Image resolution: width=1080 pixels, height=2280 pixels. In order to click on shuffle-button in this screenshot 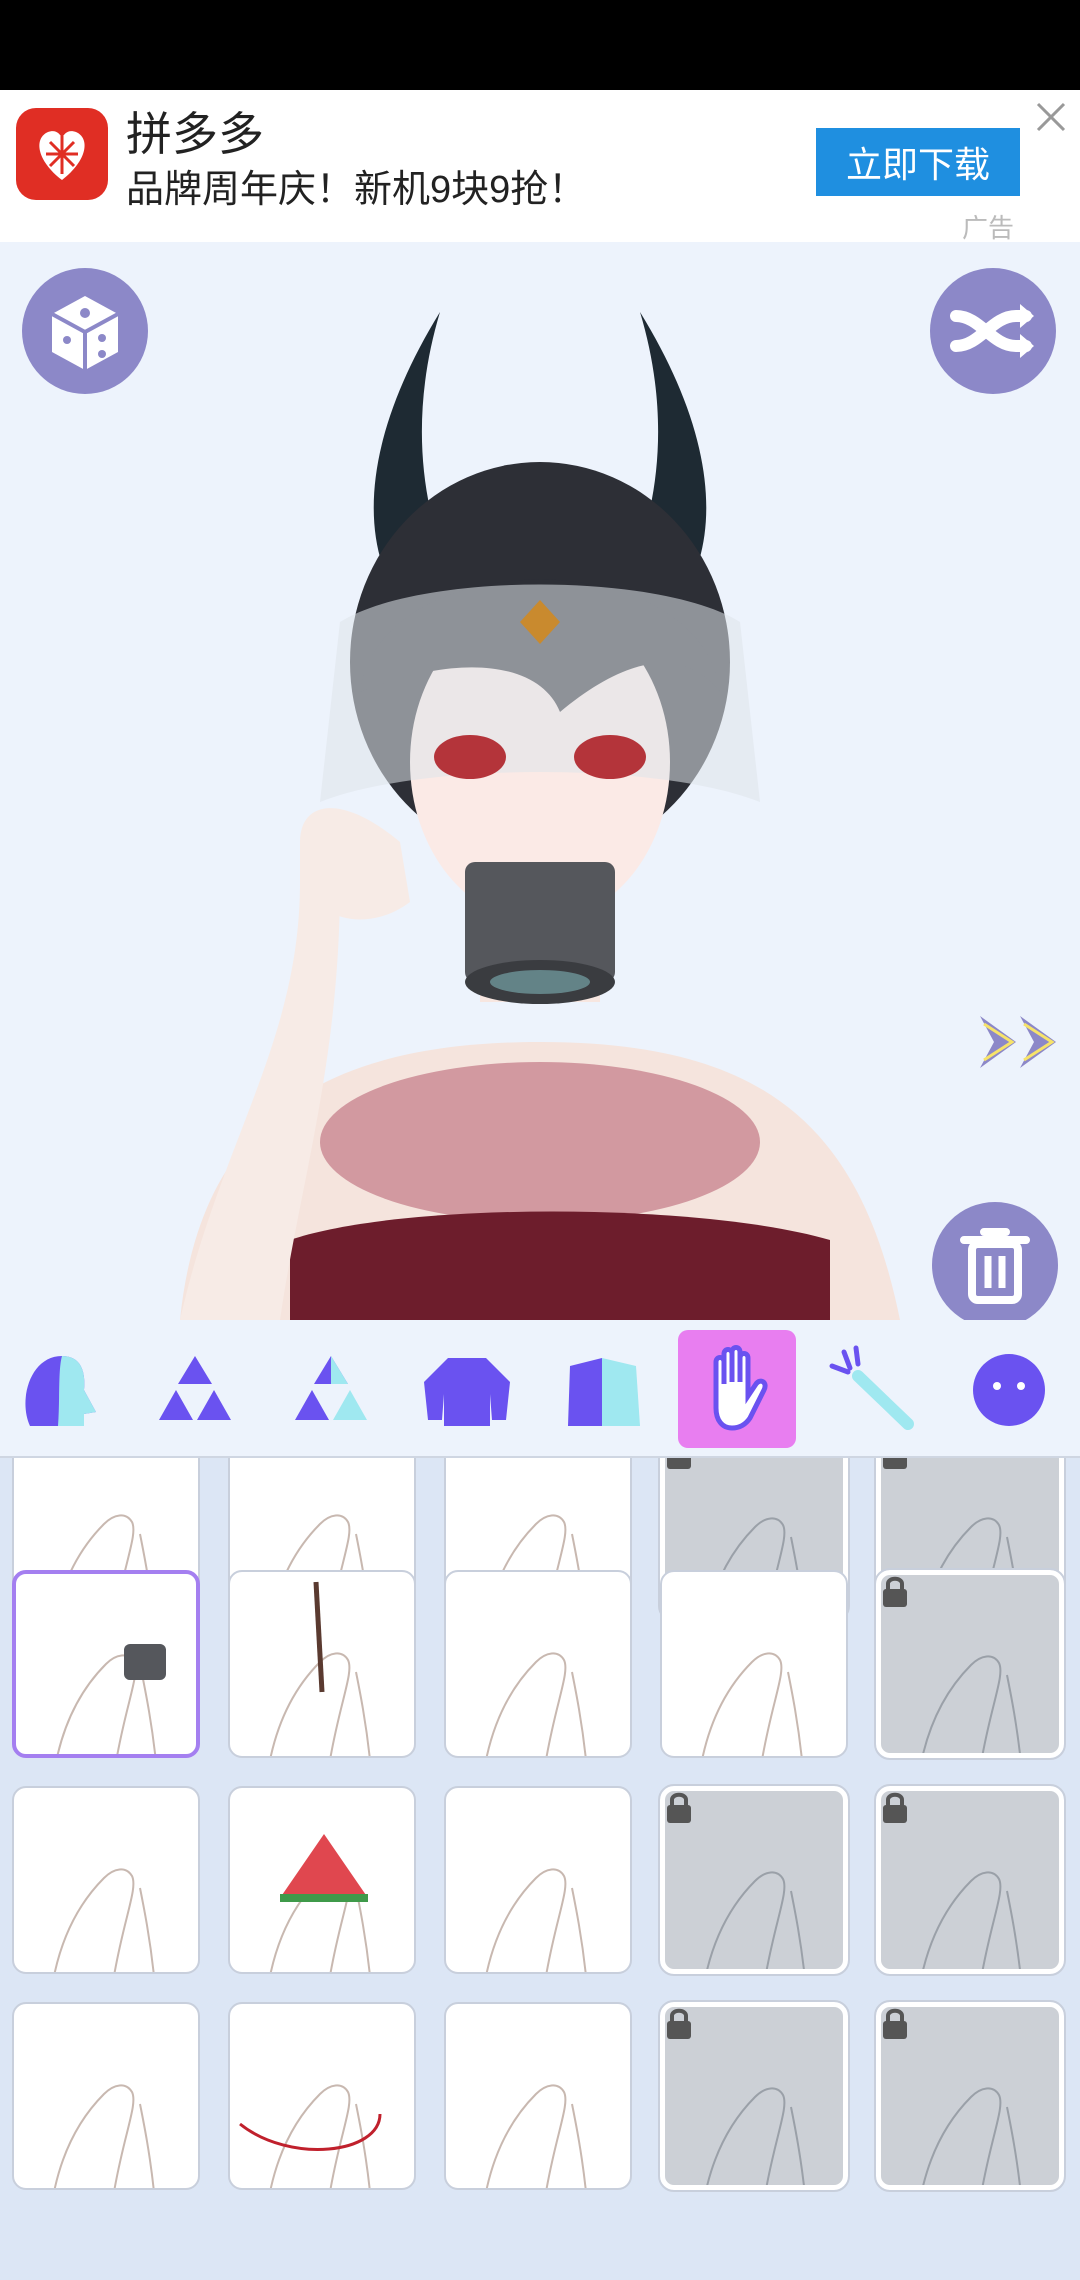, I will do `click(993, 331)`.